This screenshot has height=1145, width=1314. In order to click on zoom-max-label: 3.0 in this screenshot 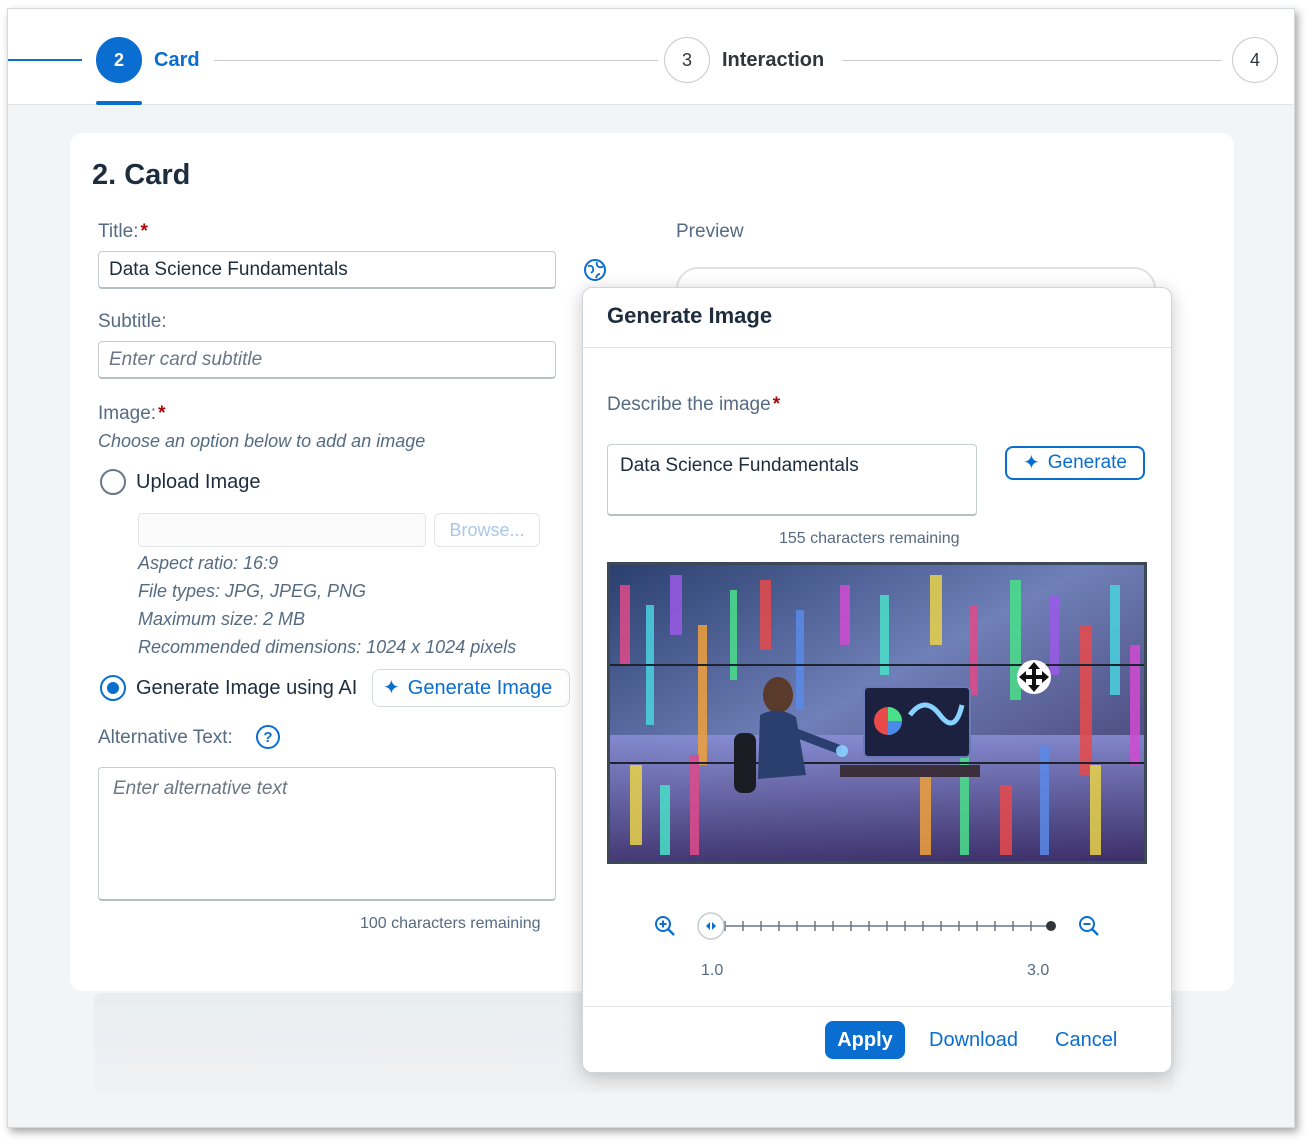, I will do `click(1038, 970)`.